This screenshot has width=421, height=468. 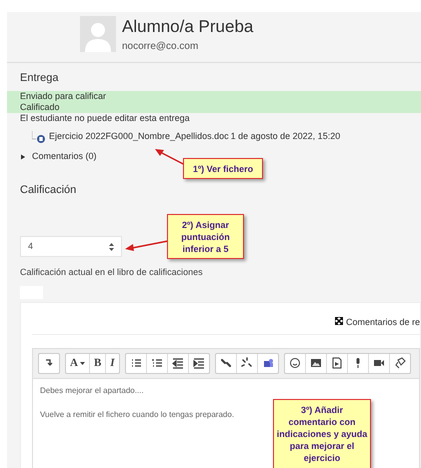 What do you see at coordinates (105, 118) in the screenshot?
I see `status-text: El estudiante no puede editar esta entrega` at bounding box center [105, 118].